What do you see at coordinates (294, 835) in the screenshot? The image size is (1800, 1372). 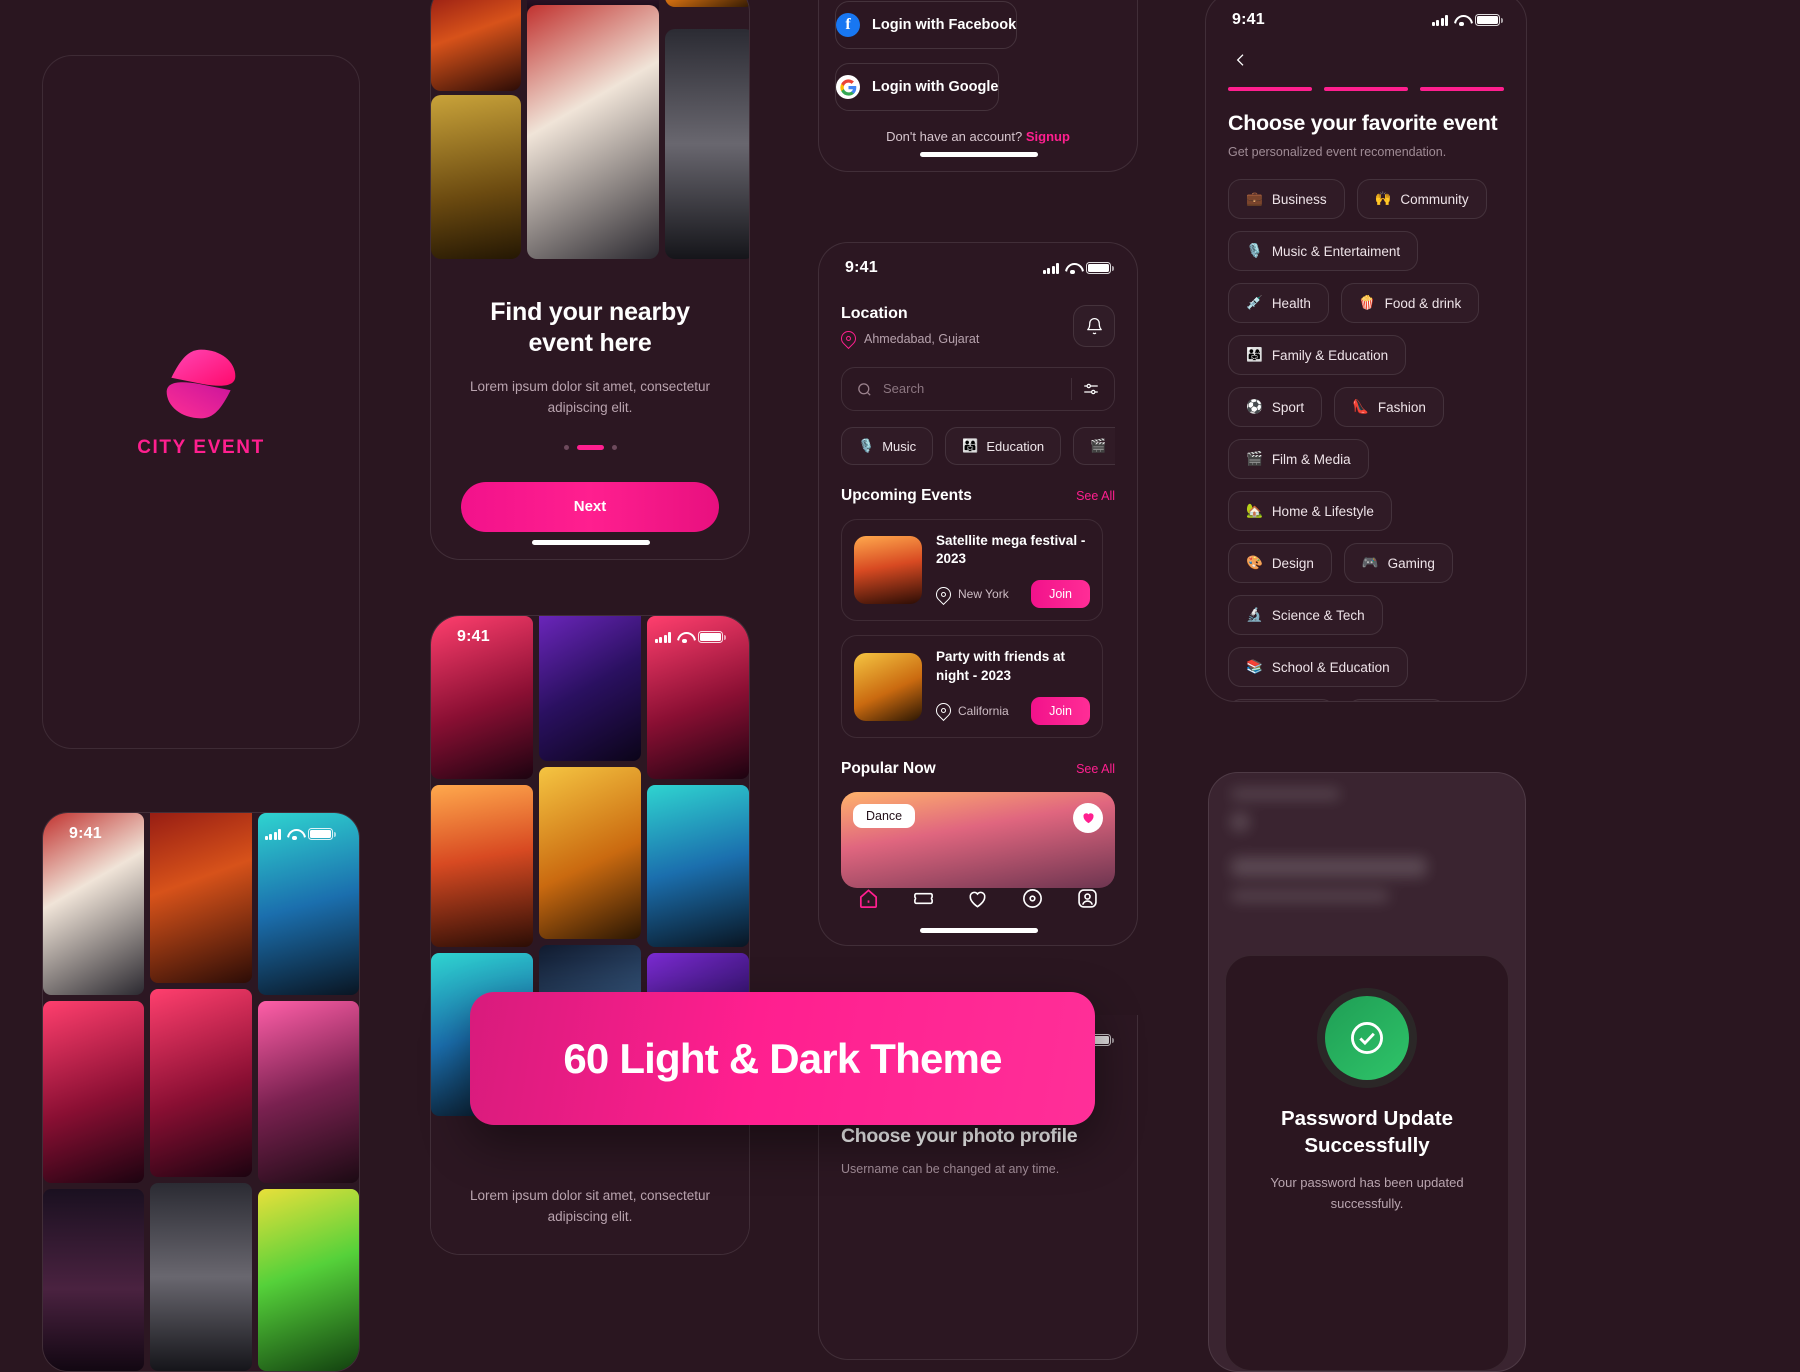 I see `wifi-icon` at bounding box center [294, 835].